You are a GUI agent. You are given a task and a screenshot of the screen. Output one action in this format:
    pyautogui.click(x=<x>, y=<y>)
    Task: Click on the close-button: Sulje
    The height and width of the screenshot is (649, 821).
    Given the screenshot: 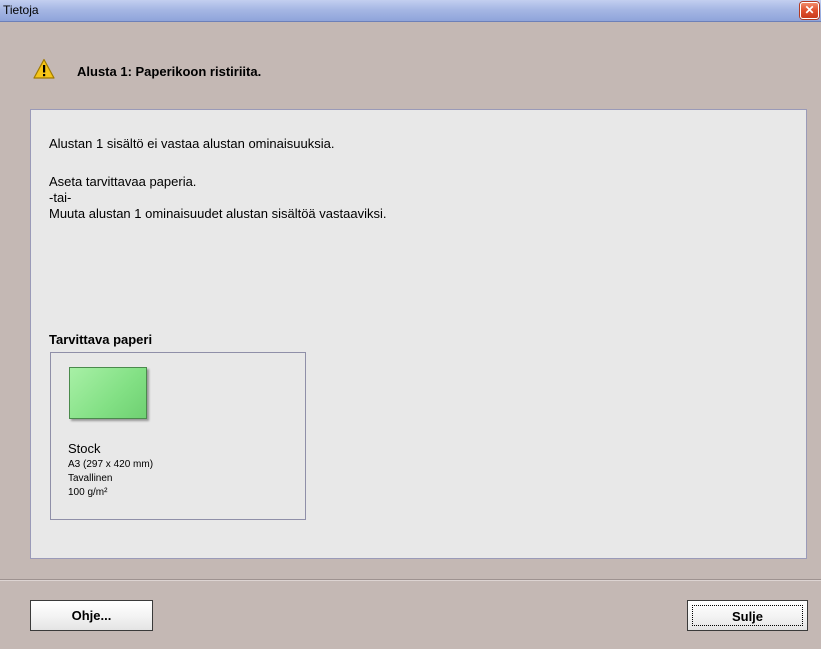 What is the action you would take?
    pyautogui.click(x=747, y=615)
    